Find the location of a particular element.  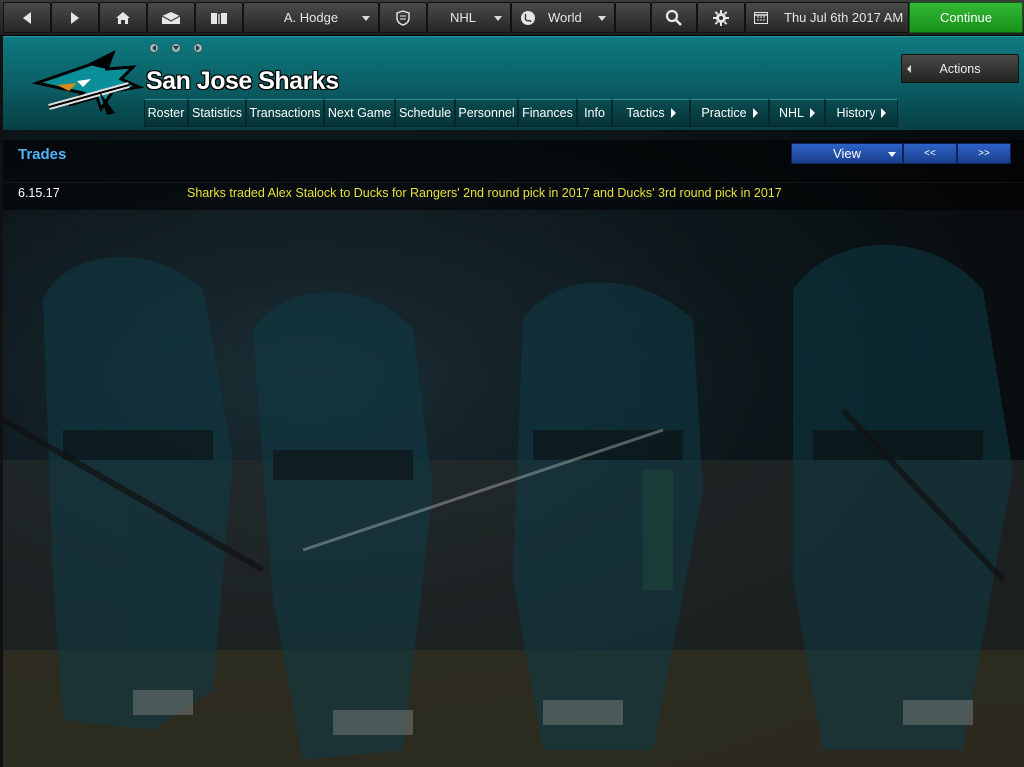

home-icon is located at coordinates (123, 17).